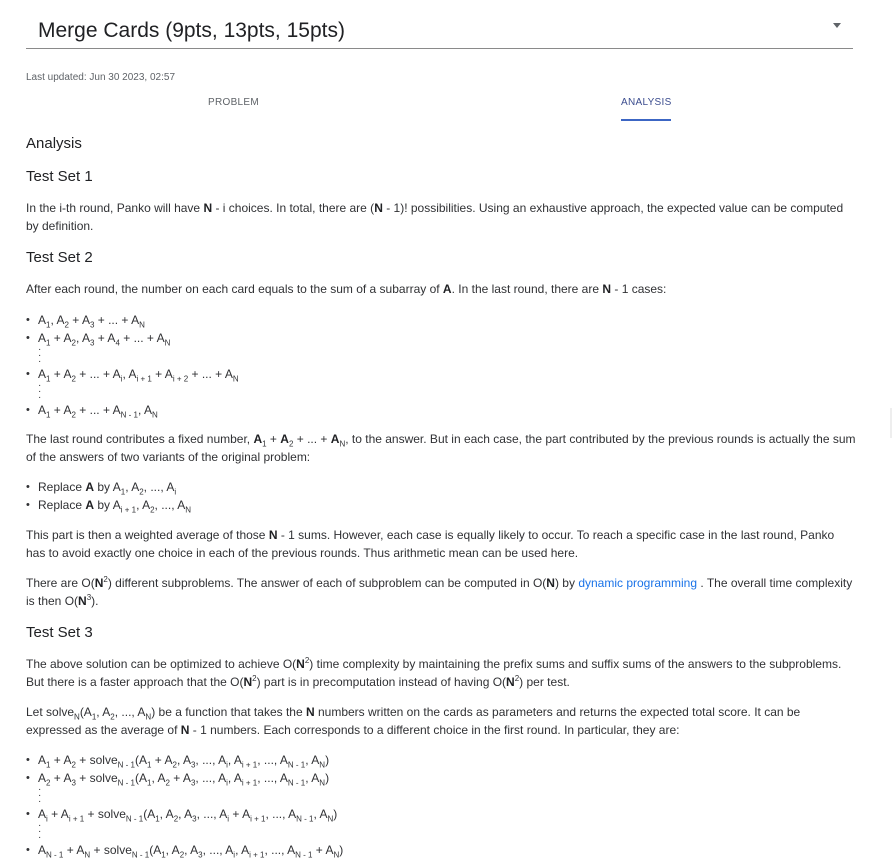  What do you see at coordinates (646, 102) in the screenshot?
I see `tab-analysis: ANALYSIS` at bounding box center [646, 102].